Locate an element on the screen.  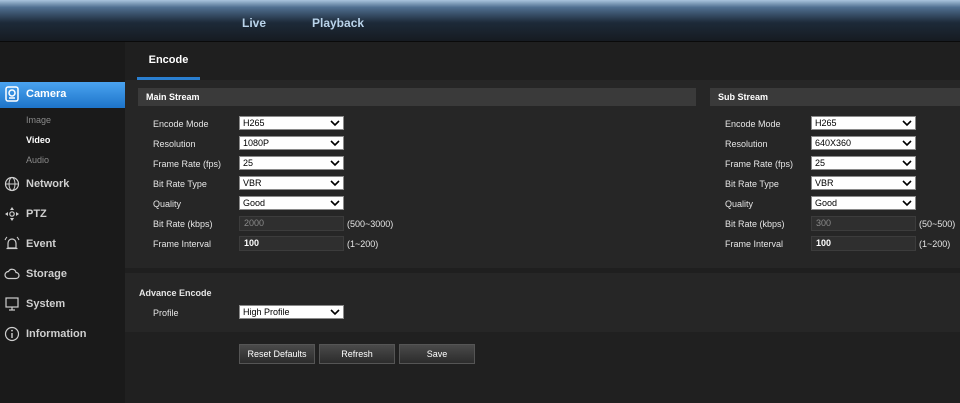
sidebar-item-label: PTZ is located at coordinates (36, 214).